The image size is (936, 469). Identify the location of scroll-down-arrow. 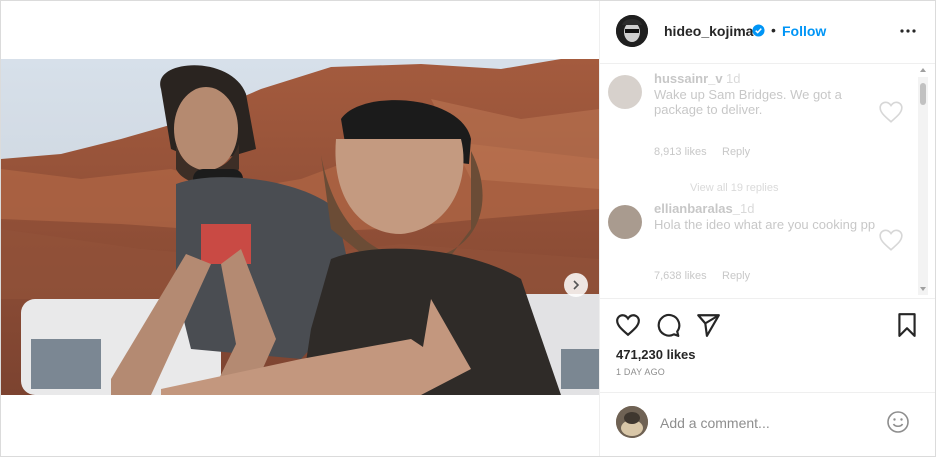
(923, 289).